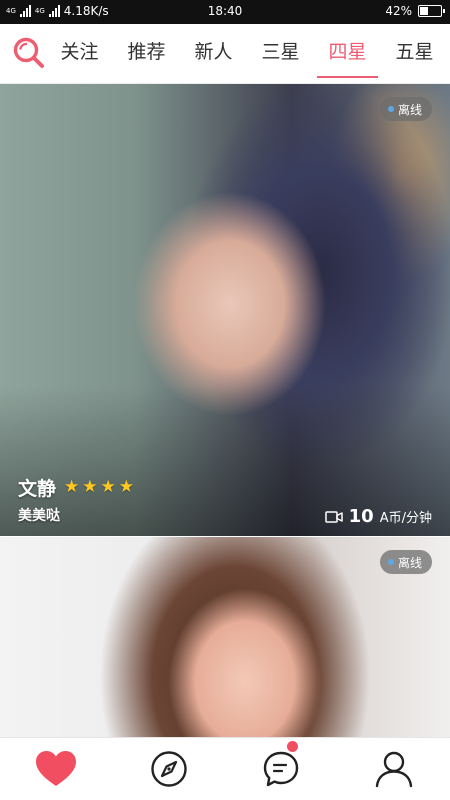  What do you see at coordinates (146, 54) in the screenshot?
I see `tab-recommended: 推荐` at bounding box center [146, 54].